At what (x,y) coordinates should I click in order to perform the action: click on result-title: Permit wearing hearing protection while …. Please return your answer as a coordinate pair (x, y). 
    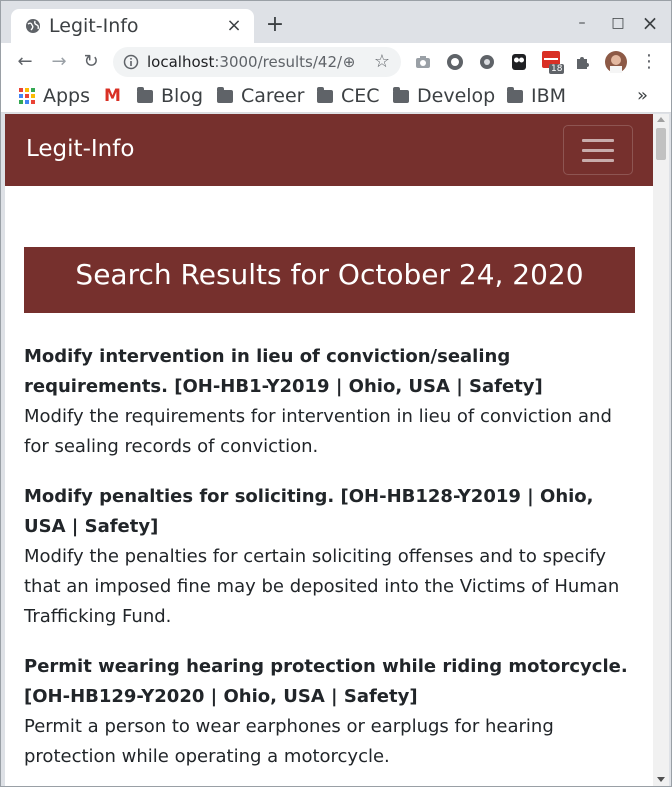
    Looking at the image, I should click on (326, 681).